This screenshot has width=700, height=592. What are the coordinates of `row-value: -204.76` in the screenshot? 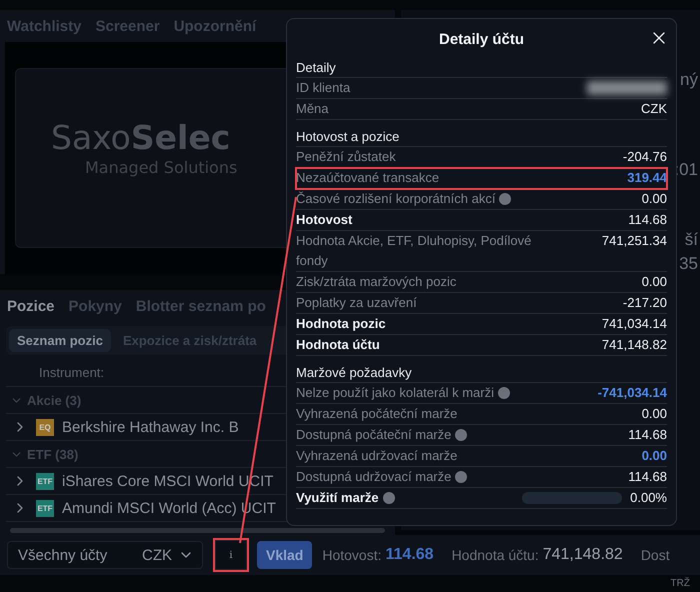 It's located at (644, 157).